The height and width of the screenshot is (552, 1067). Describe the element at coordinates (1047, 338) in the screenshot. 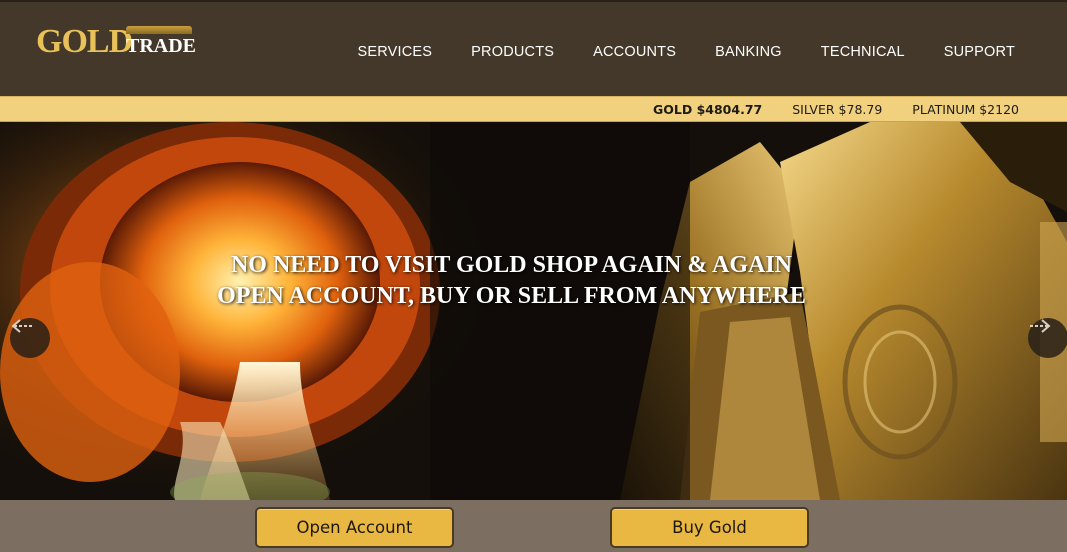

I see `slider-next-button` at that location.